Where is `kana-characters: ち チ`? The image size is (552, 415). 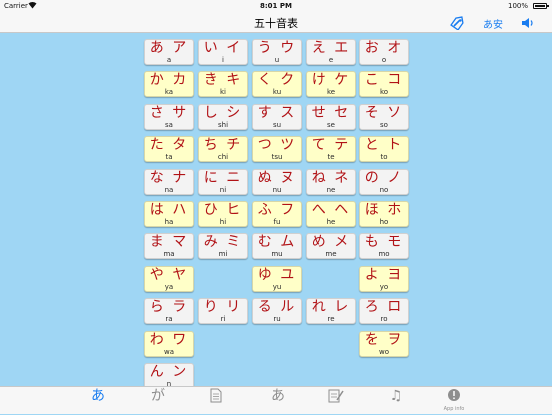 kana-characters: ち チ is located at coordinates (223, 145).